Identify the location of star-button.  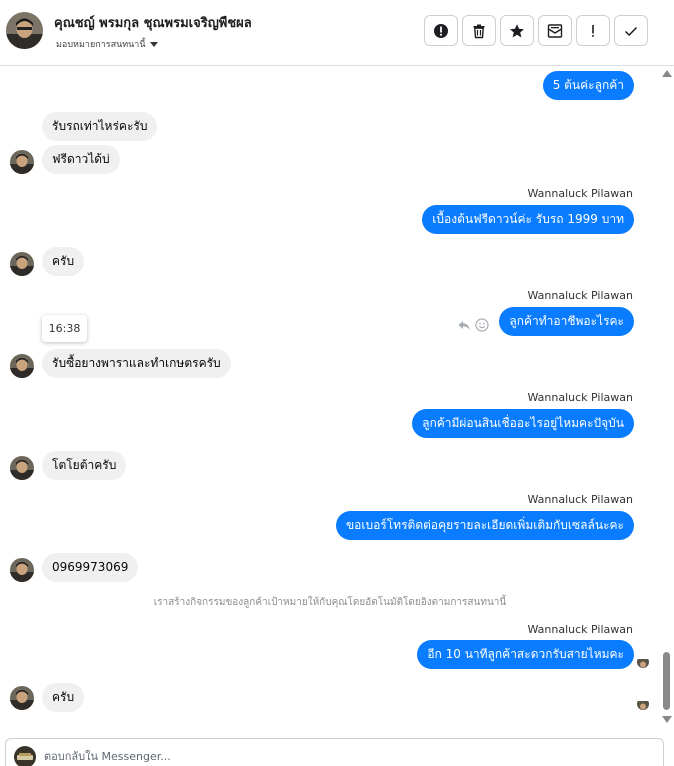
(517, 30).